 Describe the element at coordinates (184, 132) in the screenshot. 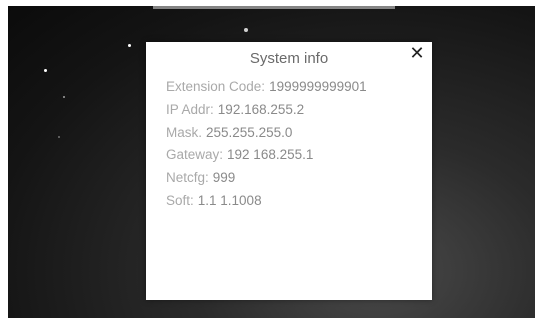

I see `info-label: Mask.` at that location.